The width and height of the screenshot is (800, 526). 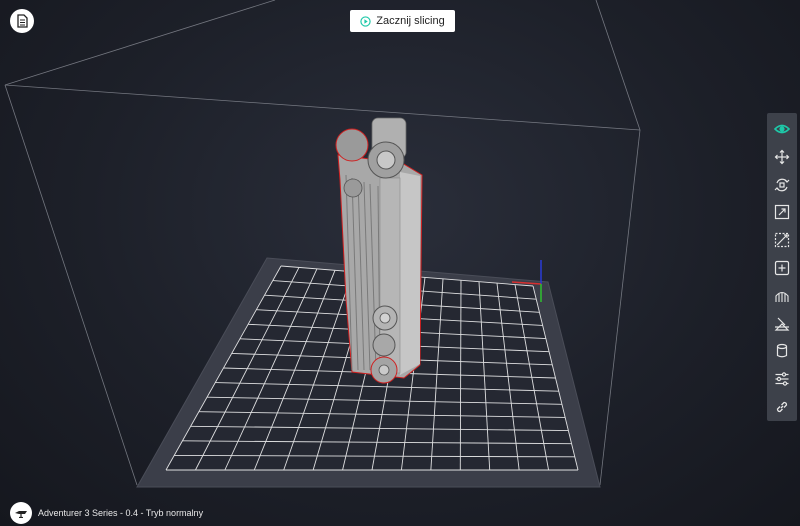 What do you see at coordinates (410, 21) in the screenshot?
I see `start-slicing-label: Zacznij slicing` at bounding box center [410, 21].